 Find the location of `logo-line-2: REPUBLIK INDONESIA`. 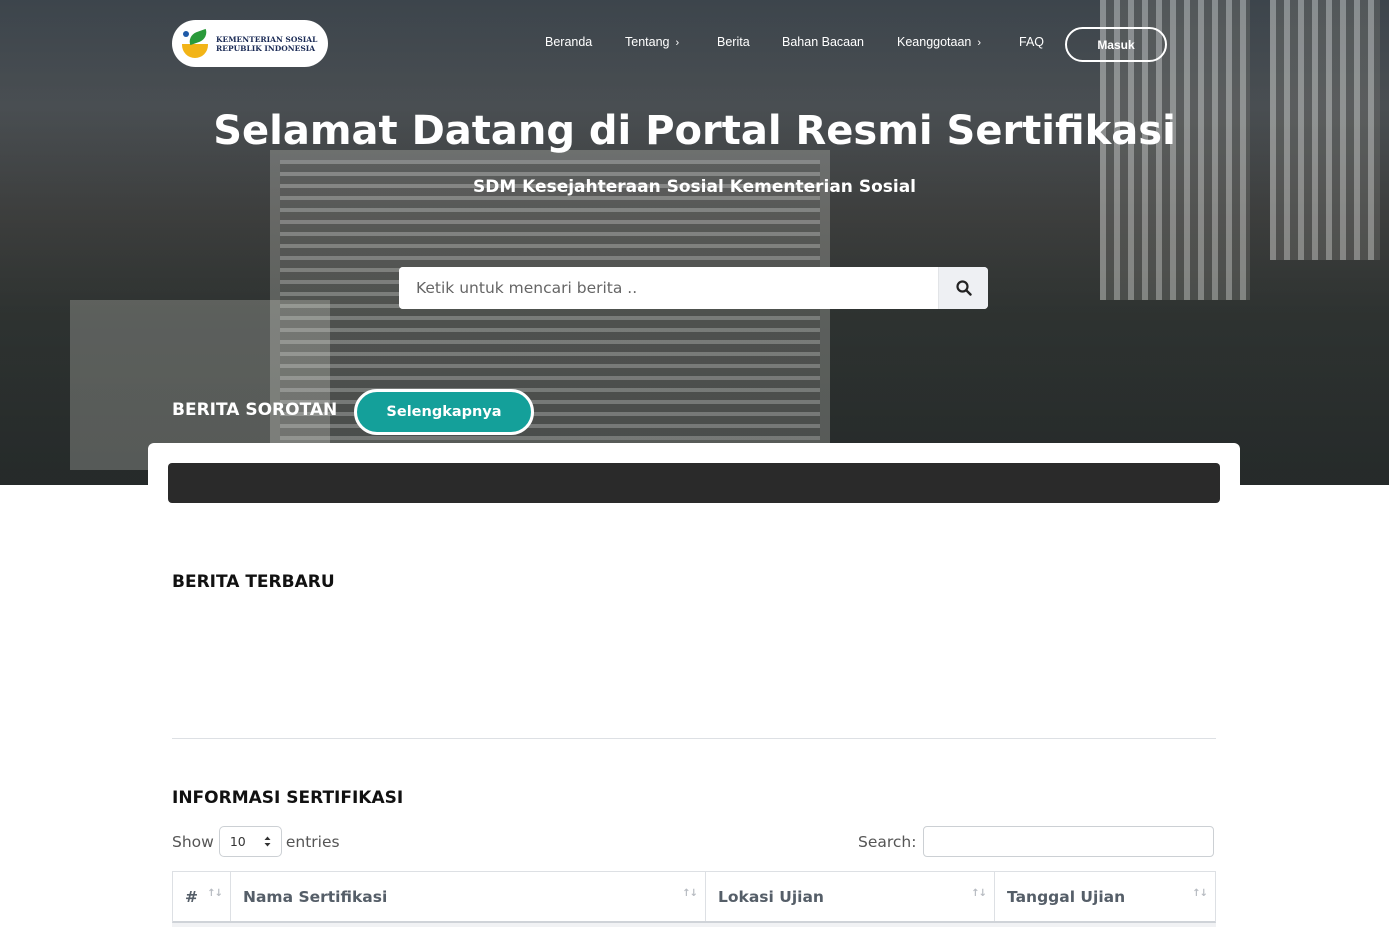

logo-line-2: REPUBLIK INDONESIA is located at coordinates (266, 48).